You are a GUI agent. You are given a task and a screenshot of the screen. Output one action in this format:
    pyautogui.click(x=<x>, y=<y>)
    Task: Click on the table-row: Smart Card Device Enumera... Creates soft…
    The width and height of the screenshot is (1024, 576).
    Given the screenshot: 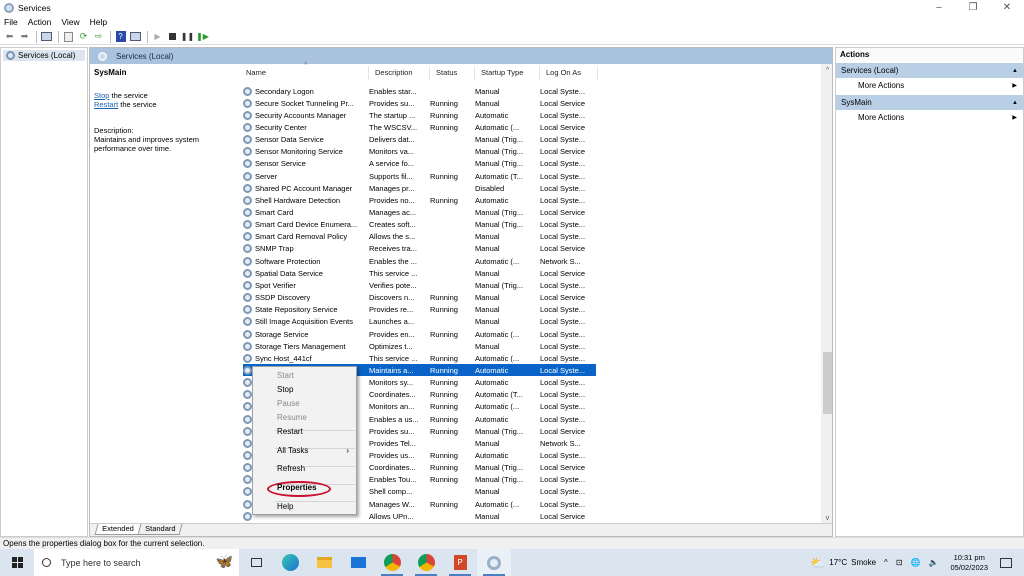 What is the action you would take?
    pyautogui.click(x=419, y=225)
    